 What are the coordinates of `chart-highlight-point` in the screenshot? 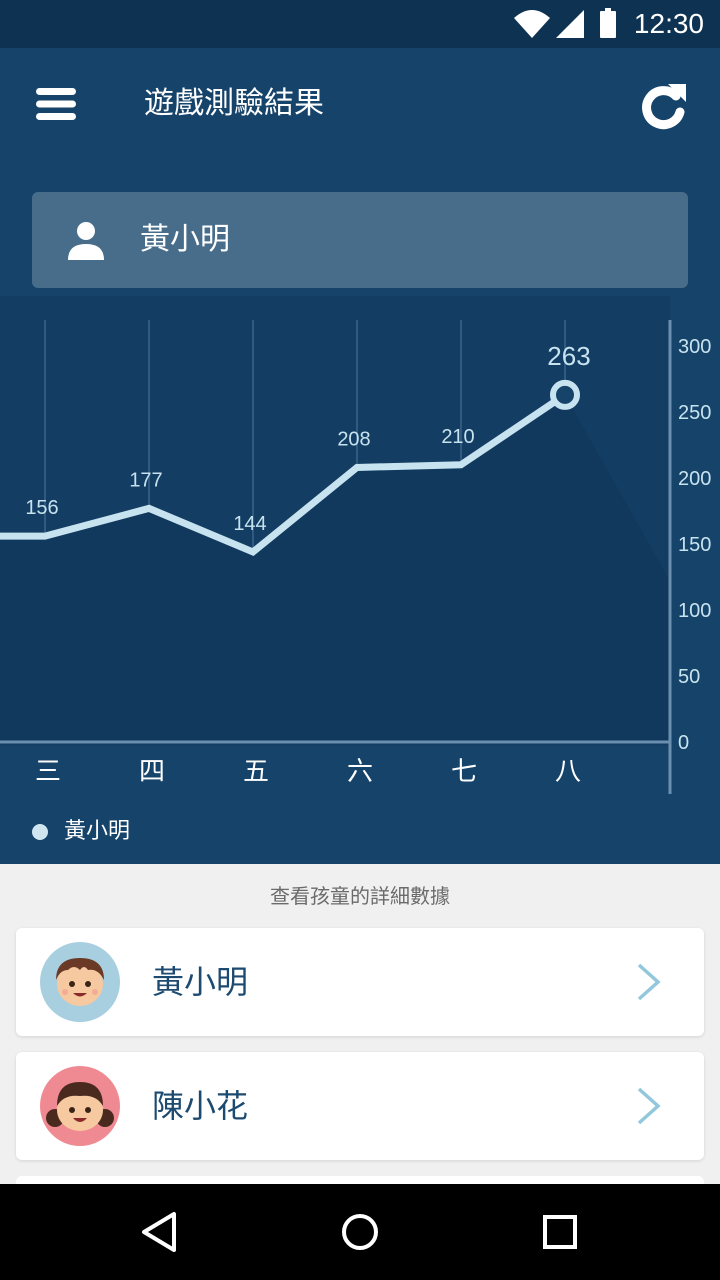 It's located at (565, 394).